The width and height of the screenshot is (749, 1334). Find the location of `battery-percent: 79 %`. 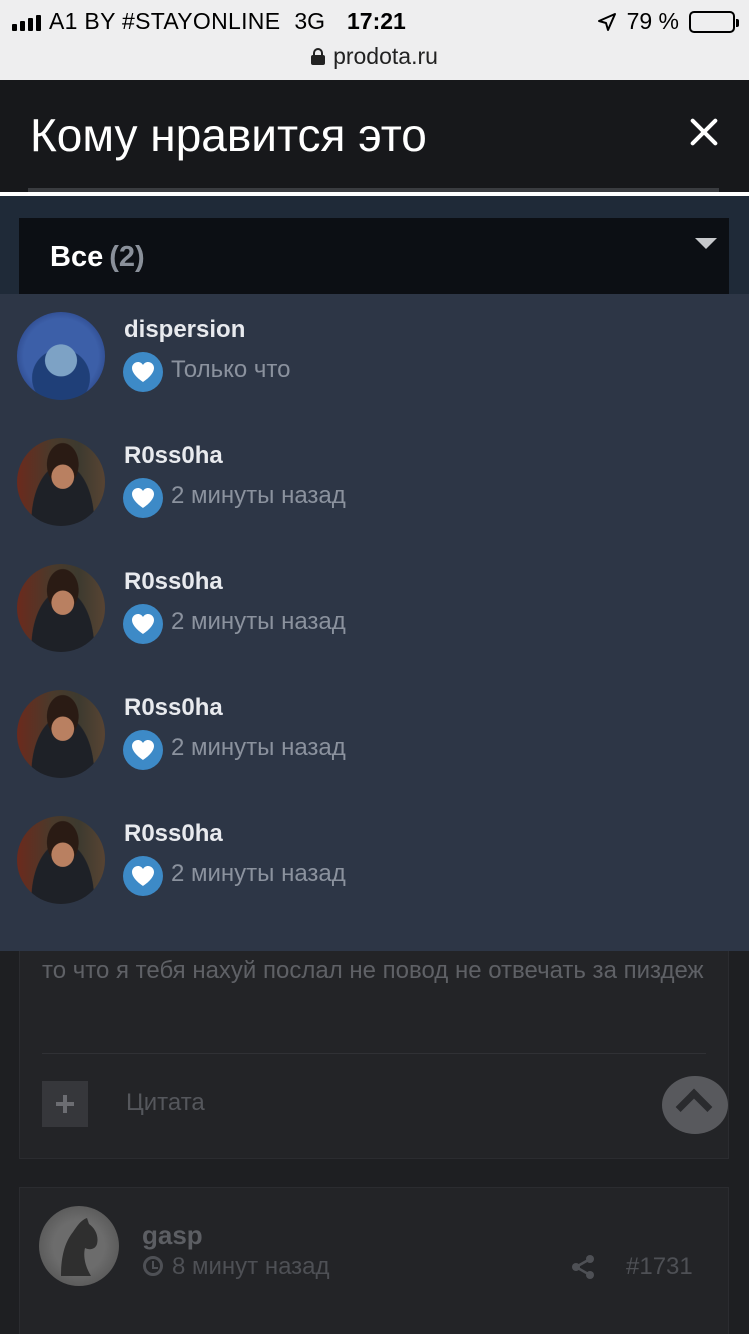

battery-percent: 79 % is located at coordinates (652, 21).